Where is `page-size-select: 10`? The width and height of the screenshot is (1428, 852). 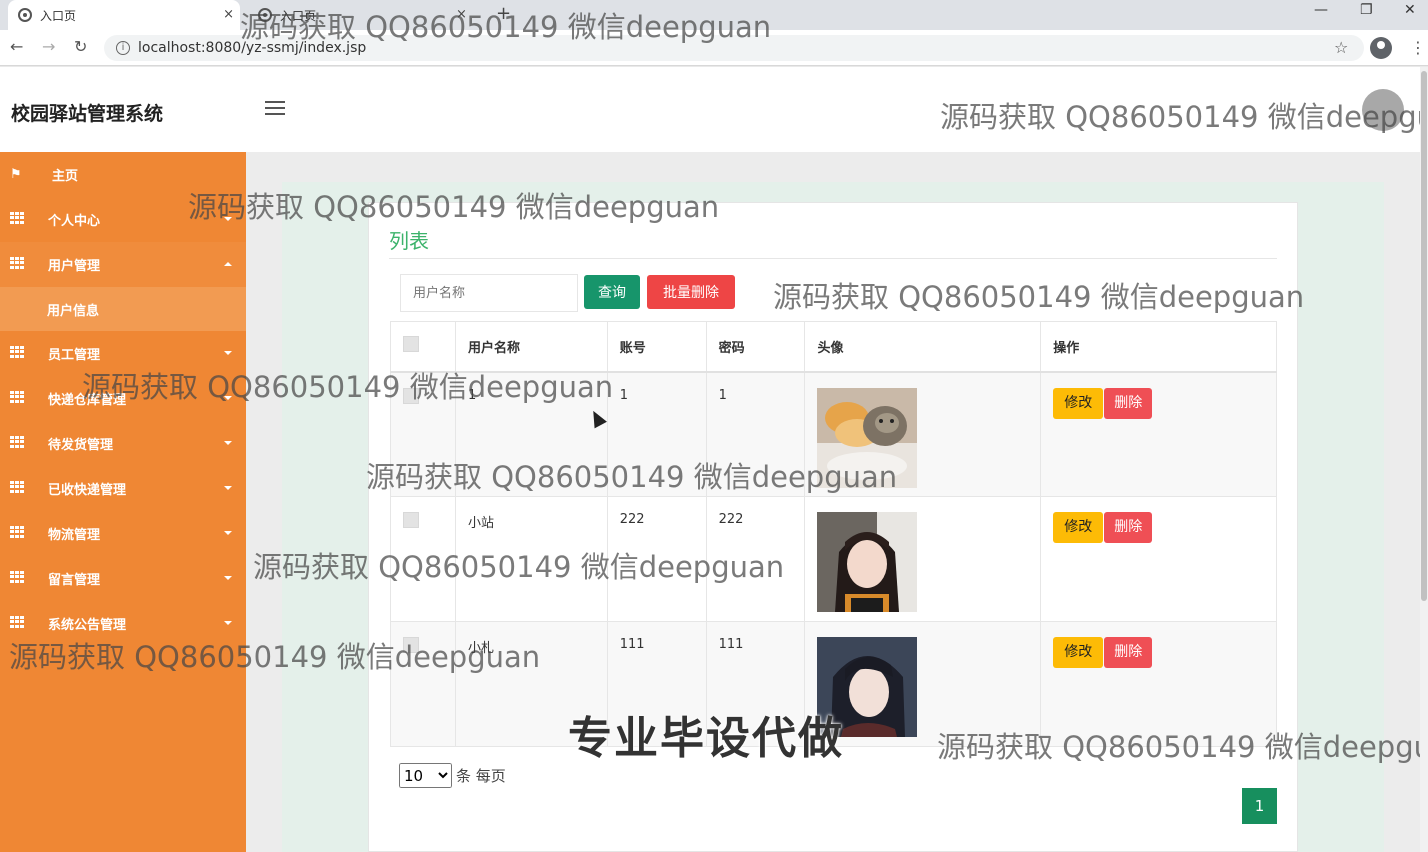
page-size-select: 10 is located at coordinates (425, 775).